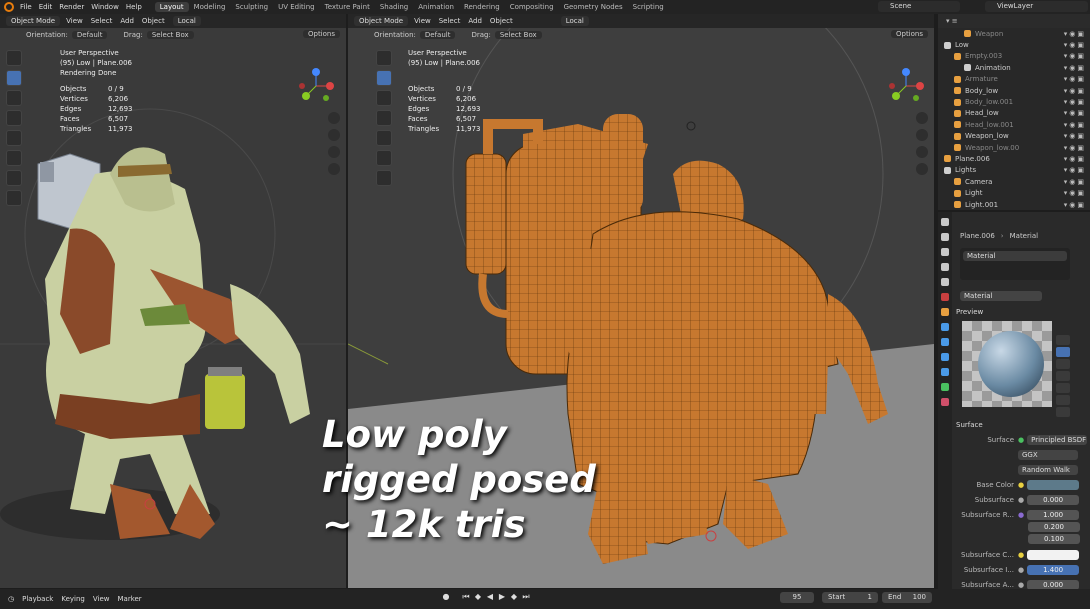 This screenshot has width=1090, height=609. What do you see at coordinates (171, 7) in the screenshot?
I see `tab-layout: Layout` at bounding box center [171, 7].